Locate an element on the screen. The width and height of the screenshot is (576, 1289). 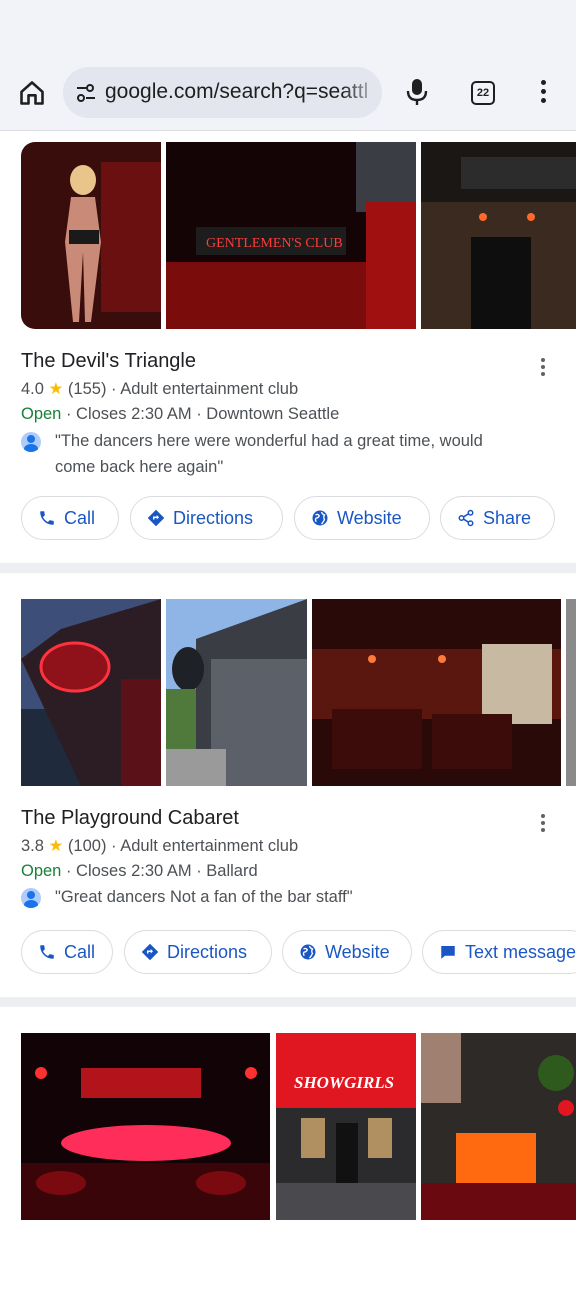
photo-strip: SHOWGIRLS is located at coordinates (298, 1126).